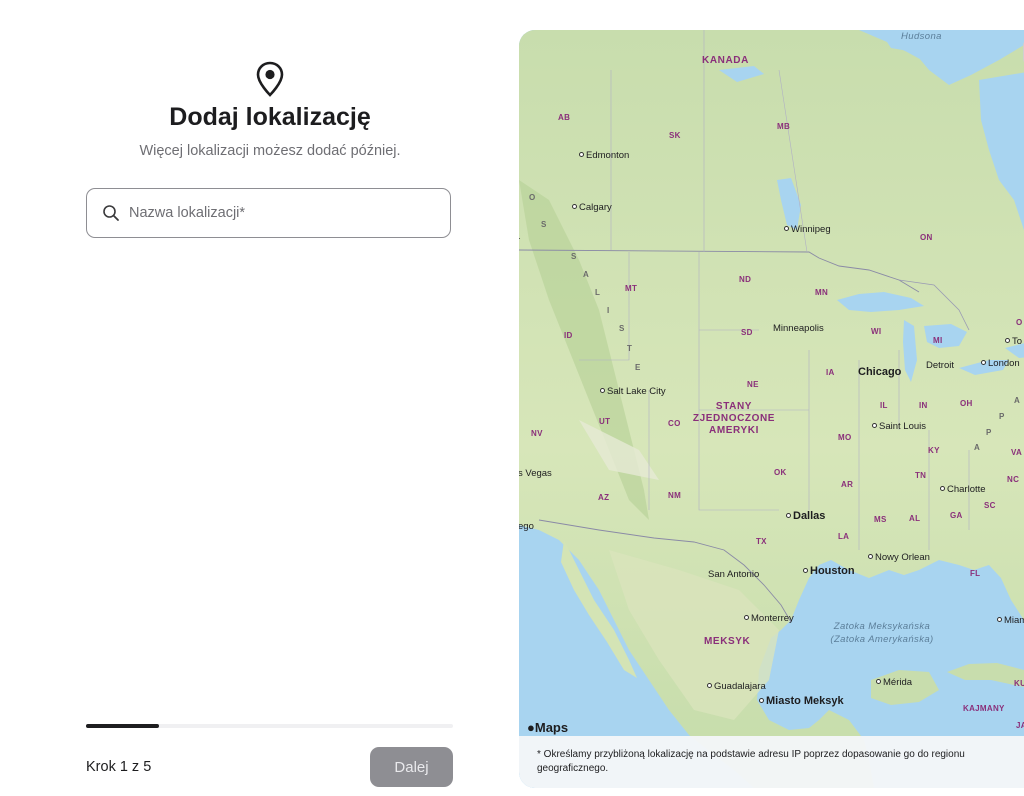 The height and width of the screenshot is (796, 1024). Describe the element at coordinates (769, 618) in the screenshot. I see `map-city-monterrey: Monterrey` at that location.